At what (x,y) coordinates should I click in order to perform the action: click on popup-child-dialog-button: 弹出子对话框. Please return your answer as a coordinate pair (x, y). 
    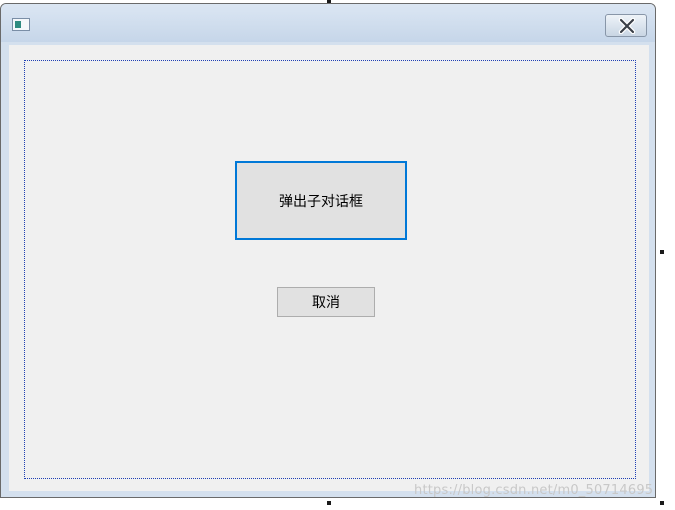
    Looking at the image, I should click on (321, 200).